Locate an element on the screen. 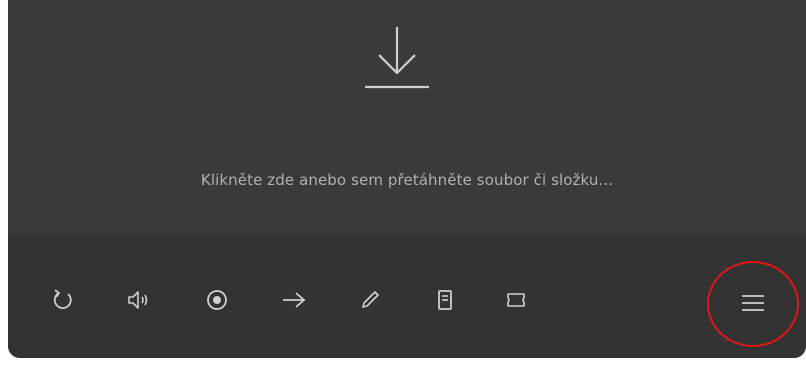 This screenshot has width=806, height=370. refresh-icon is located at coordinates (63, 300).